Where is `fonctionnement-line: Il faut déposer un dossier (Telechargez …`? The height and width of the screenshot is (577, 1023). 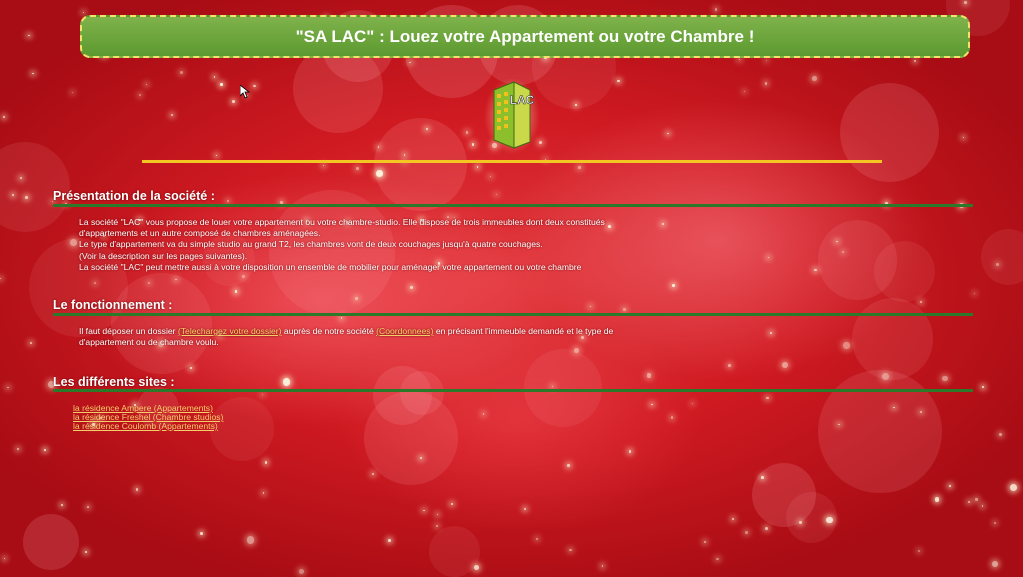 fonctionnement-line: Il faut déposer un dossier (Telechargez … is located at coordinates (389, 331).